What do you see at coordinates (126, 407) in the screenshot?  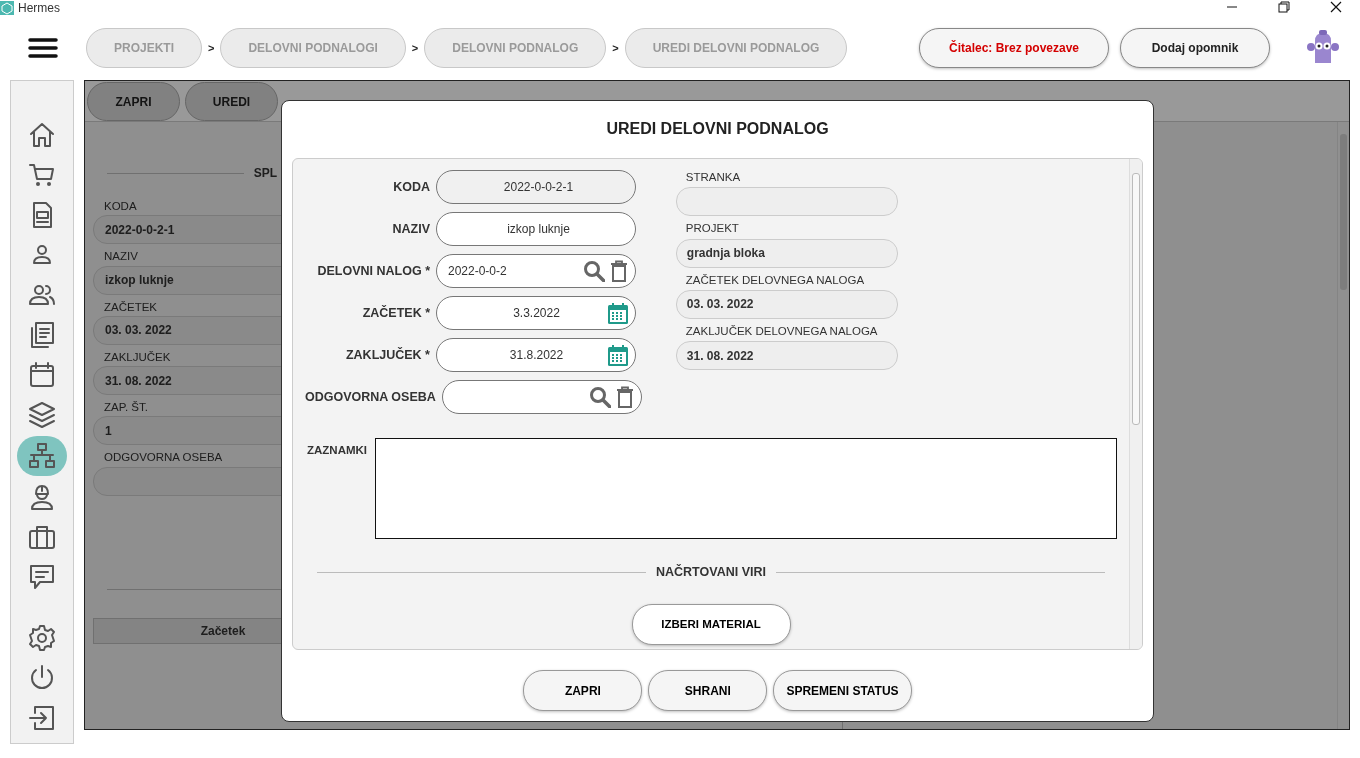 I see `field-label: ZAP. ŠT.` at bounding box center [126, 407].